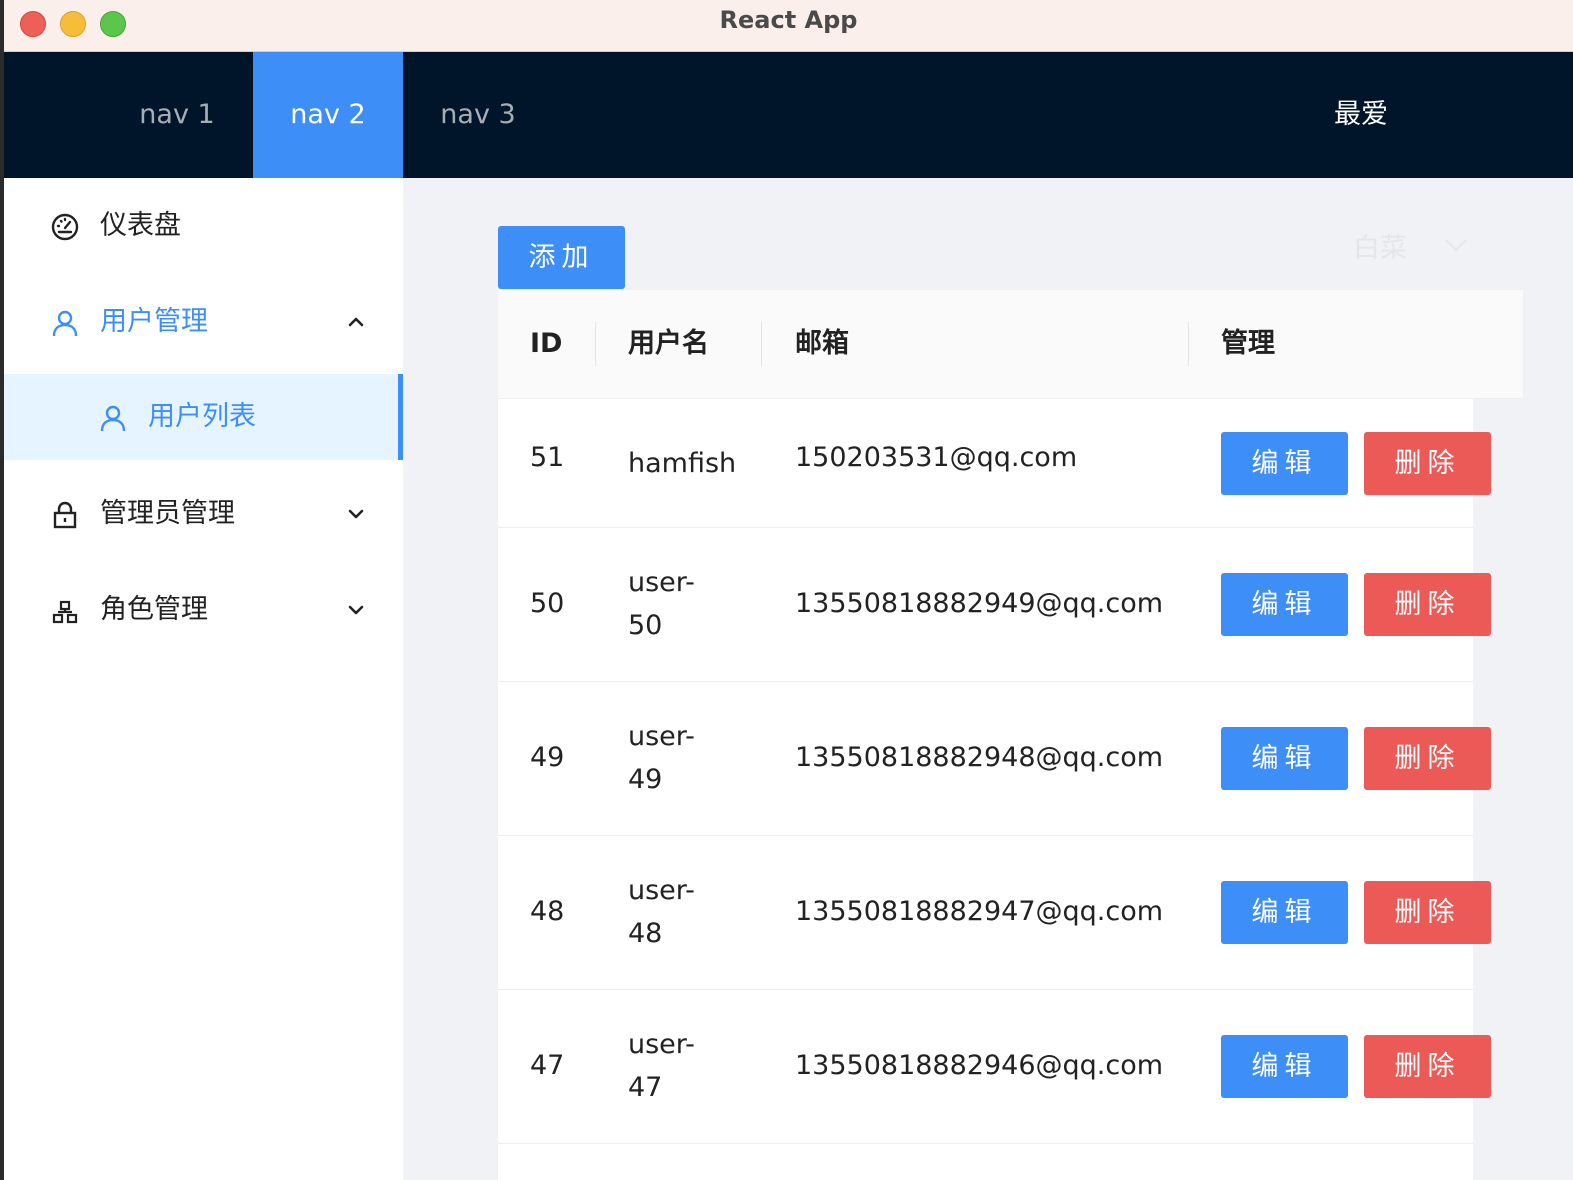  Describe the element at coordinates (561, 257) in the screenshot. I see `add-button: 添加` at that location.